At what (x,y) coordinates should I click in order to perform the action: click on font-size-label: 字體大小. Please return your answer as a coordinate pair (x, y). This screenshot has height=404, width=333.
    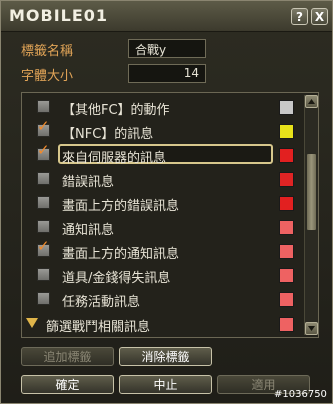
    Looking at the image, I should click on (47, 76).